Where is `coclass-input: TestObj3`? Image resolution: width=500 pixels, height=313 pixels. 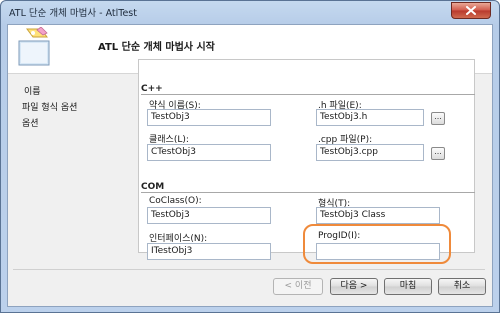 coclass-input: TestObj3 is located at coordinates (209, 215).